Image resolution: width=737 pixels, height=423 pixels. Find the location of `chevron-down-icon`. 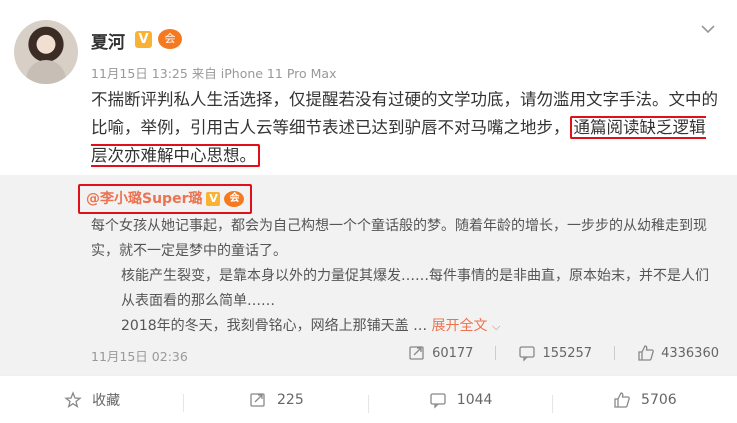

chevron-down-icon is located at coordinates (708, 29).